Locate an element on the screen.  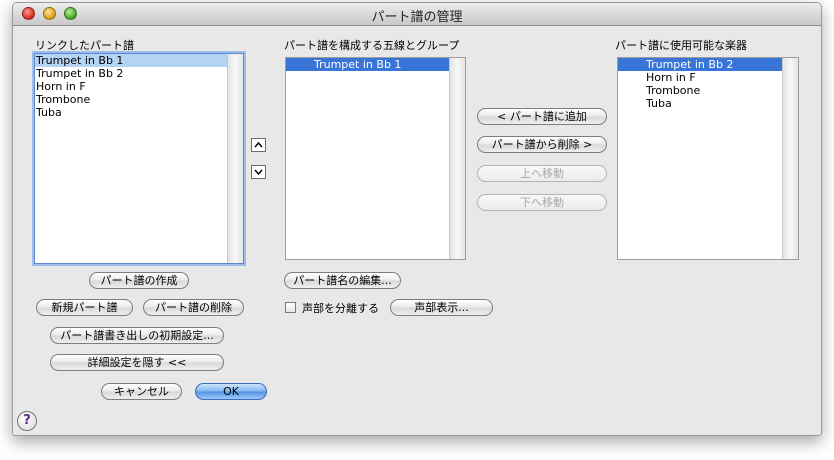
window-title: パート譜の管理 is located at coordinates (417, 17).